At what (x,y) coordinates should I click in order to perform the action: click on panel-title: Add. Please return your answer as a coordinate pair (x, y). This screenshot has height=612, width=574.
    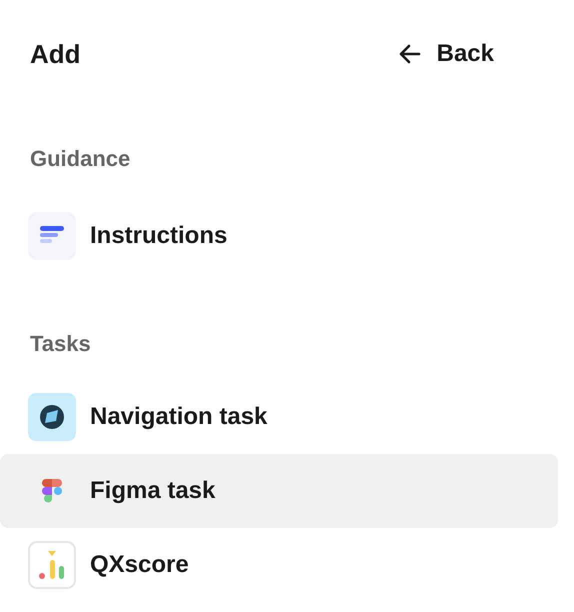
    Looking at the image, I should click on (55, 54).